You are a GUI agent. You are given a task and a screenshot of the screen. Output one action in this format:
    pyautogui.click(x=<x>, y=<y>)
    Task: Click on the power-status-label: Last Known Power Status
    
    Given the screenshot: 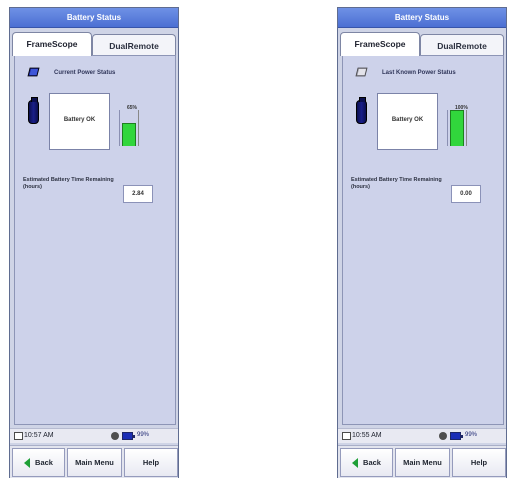 What is the action you would take?
    pyautogui.click(x=419, y=73)
    